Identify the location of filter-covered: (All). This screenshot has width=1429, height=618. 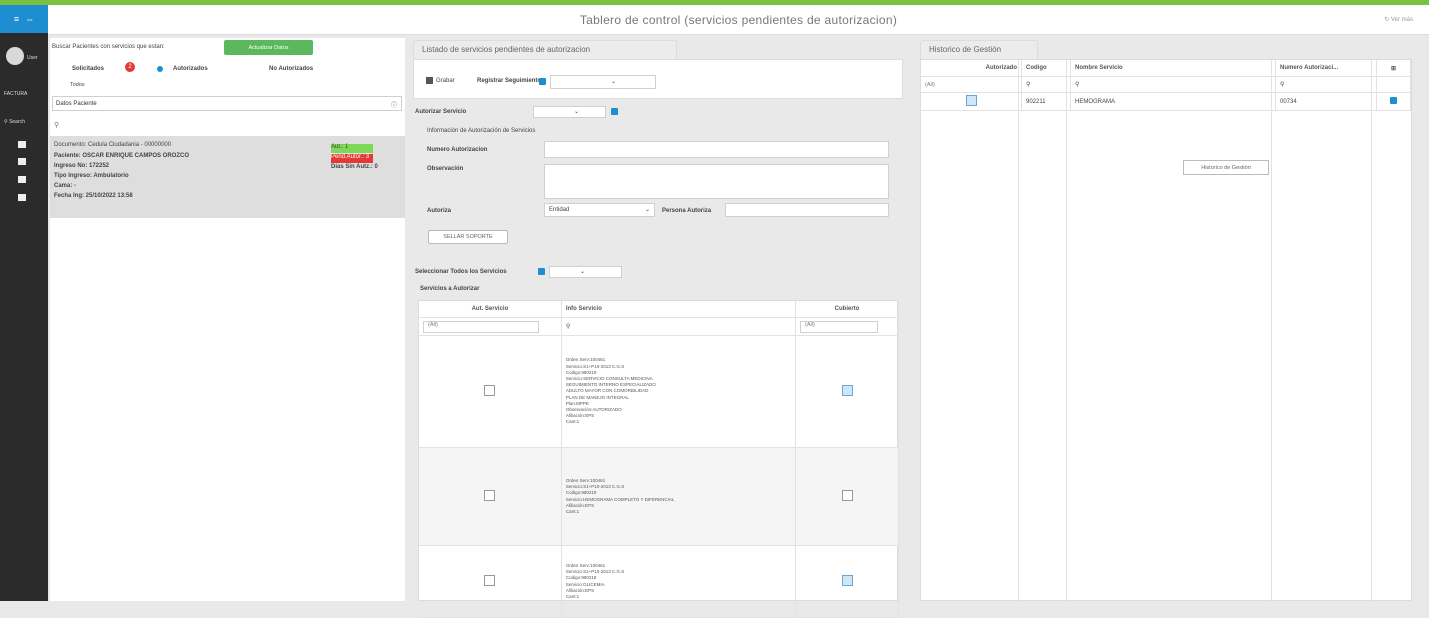
(847, 326).